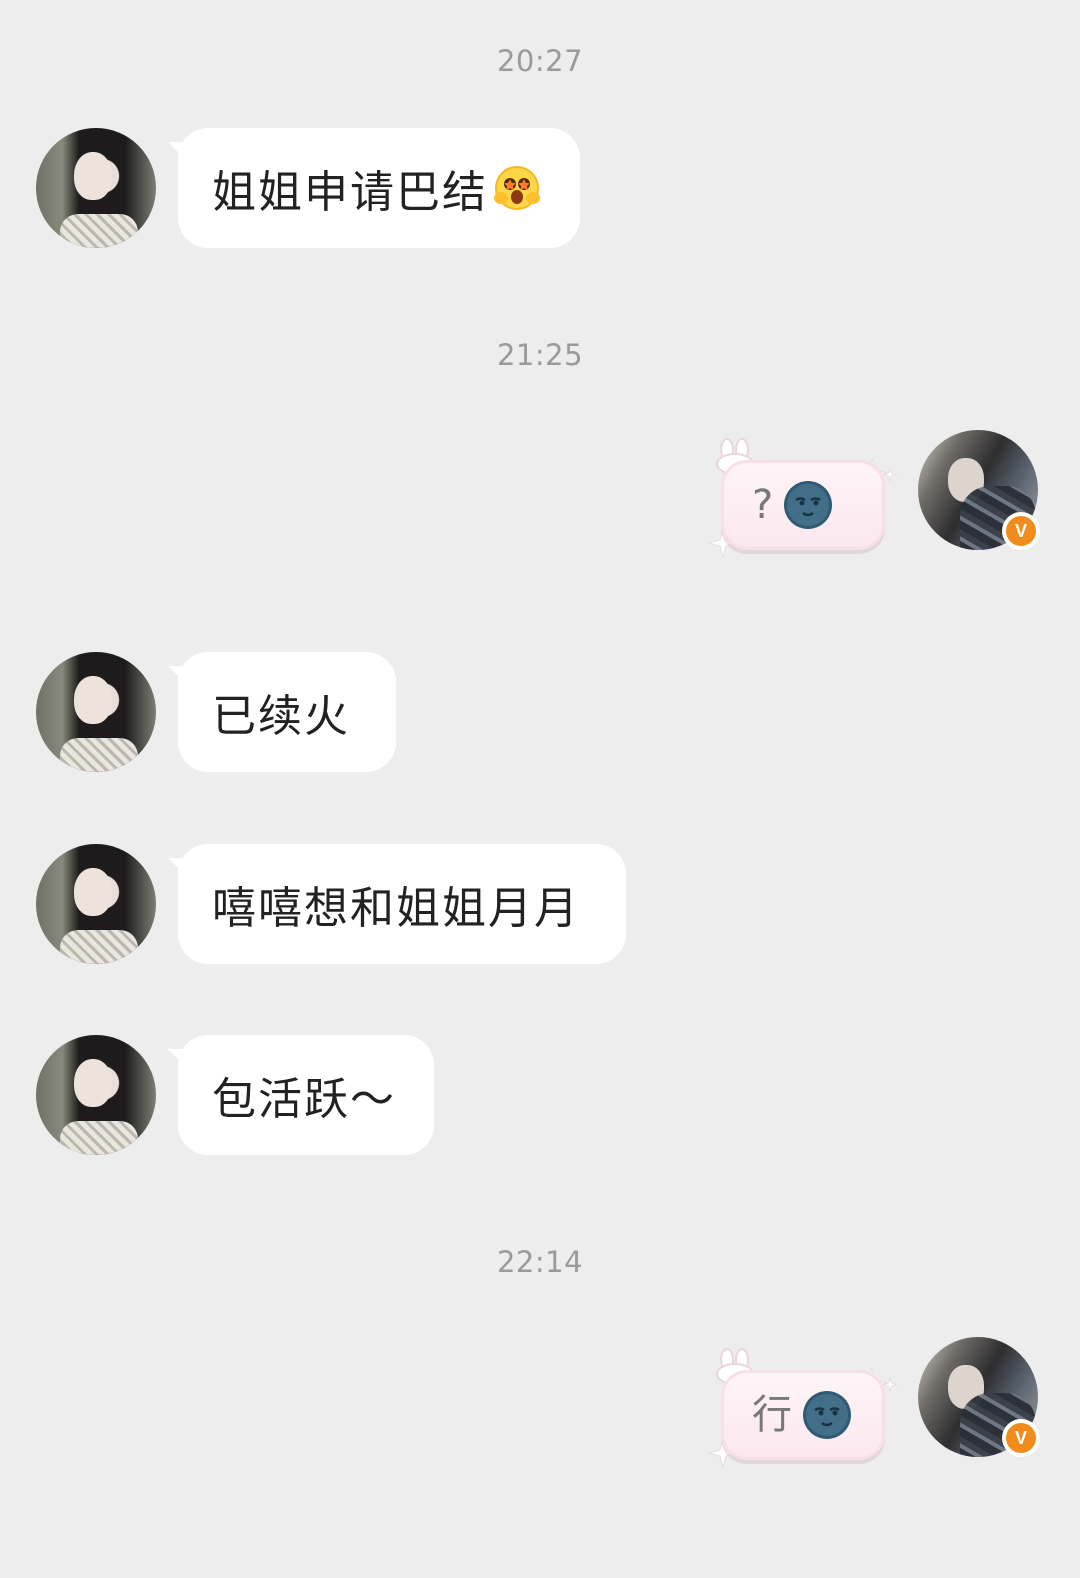 Image resolution: width=1080 pixels, height=1578 pixels. What do you see at coordinates (350, 192) in the screenshot?
I see `message-text: 姐姐申请巴结` at bounding box center [350, 192].